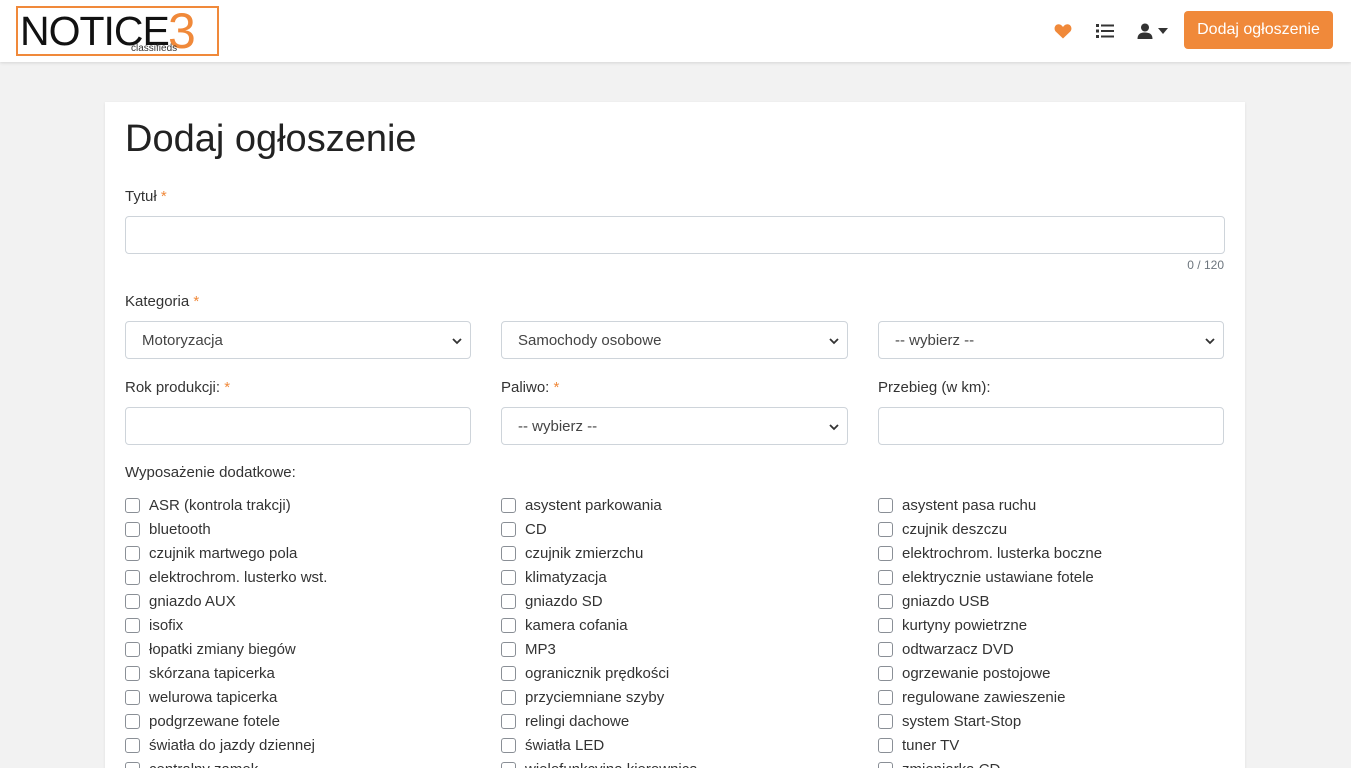  Describe the element at coordinates (1155, 31) in the screenshot. I see `user-menu` at that location.